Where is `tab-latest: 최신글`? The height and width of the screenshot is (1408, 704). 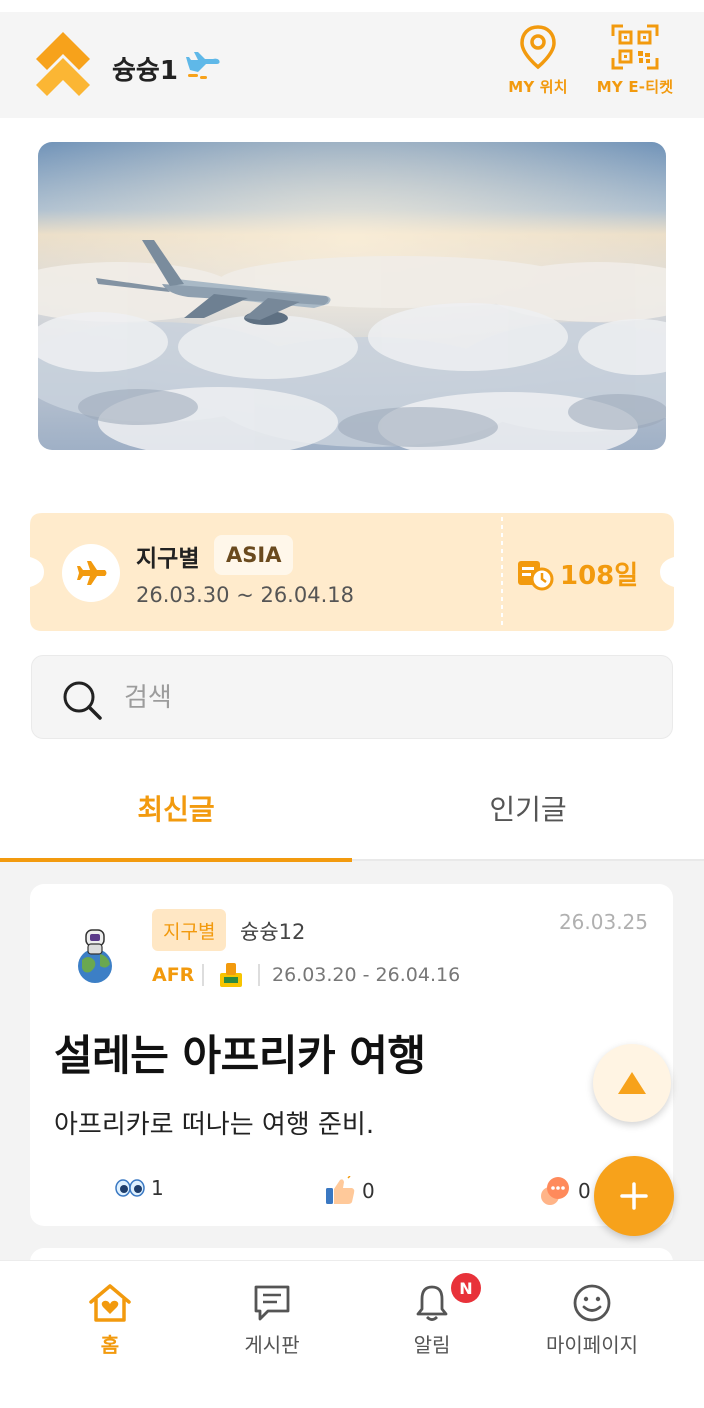
tab-latest: 최신글 is located at coordinates (176, 808).